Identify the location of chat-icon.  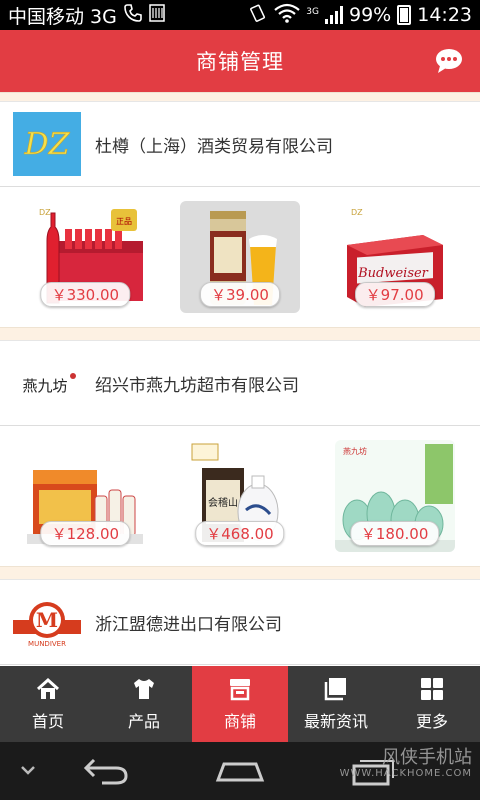
(449, 61).